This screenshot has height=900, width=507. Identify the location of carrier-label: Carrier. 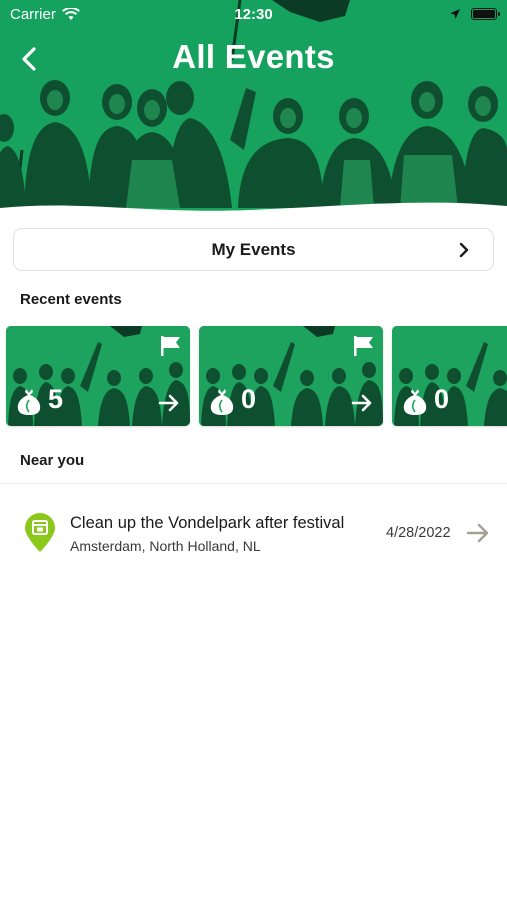
(33, 14).